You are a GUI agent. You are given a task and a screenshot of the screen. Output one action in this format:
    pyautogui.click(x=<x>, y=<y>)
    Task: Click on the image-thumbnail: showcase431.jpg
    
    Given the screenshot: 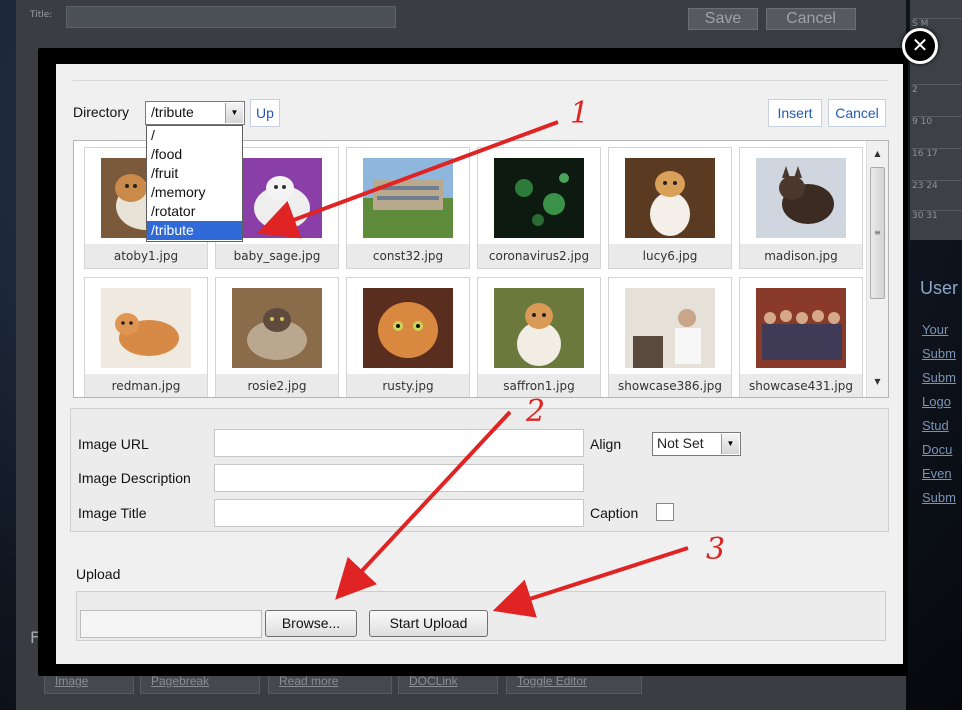 What is the action you would take?
    pyautogui.click(x=801, y=337)
    